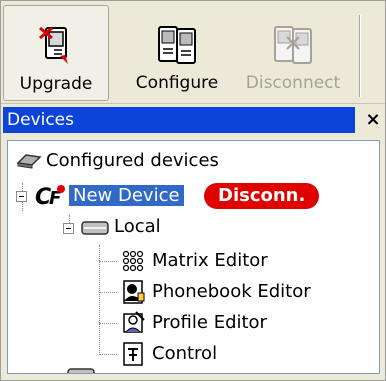  I want to click on tree-item-phonebook-editor: Phonebook Editor, so click(231, 292).